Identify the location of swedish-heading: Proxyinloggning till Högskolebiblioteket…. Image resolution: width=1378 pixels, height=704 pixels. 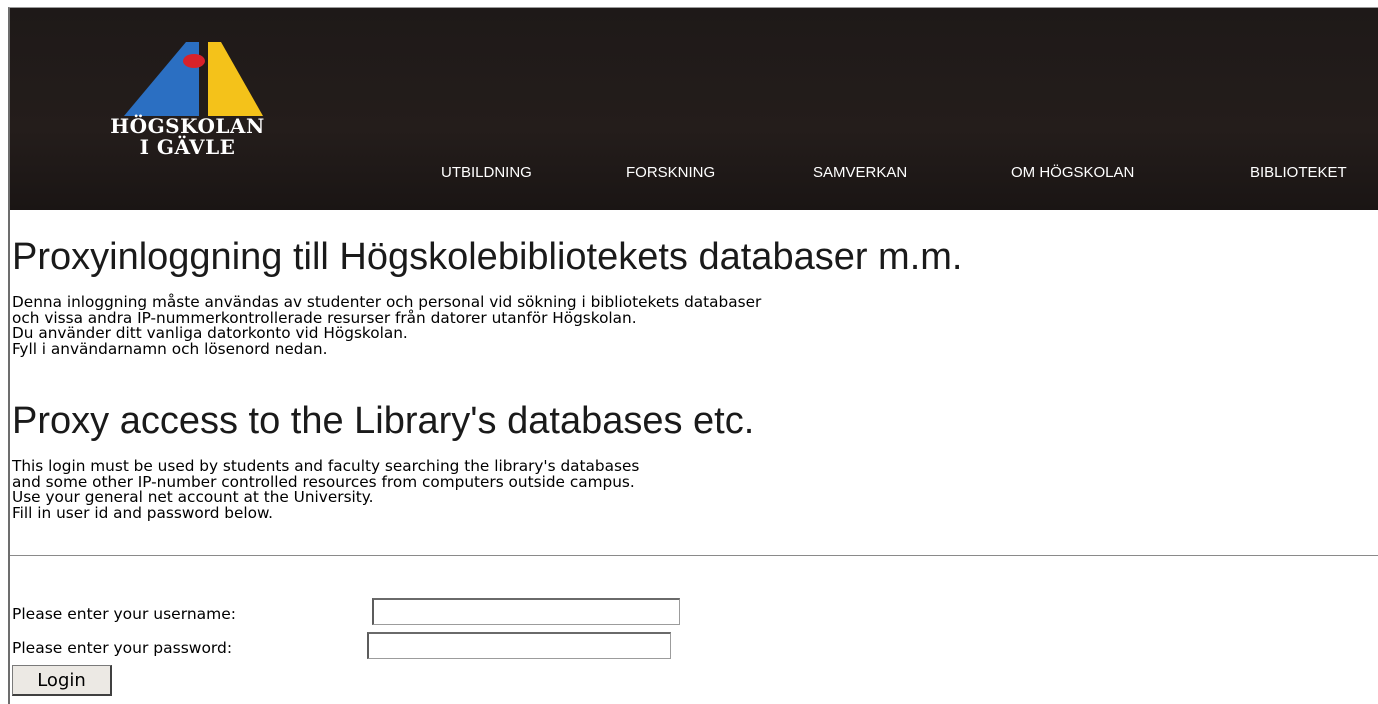
(487, 257).